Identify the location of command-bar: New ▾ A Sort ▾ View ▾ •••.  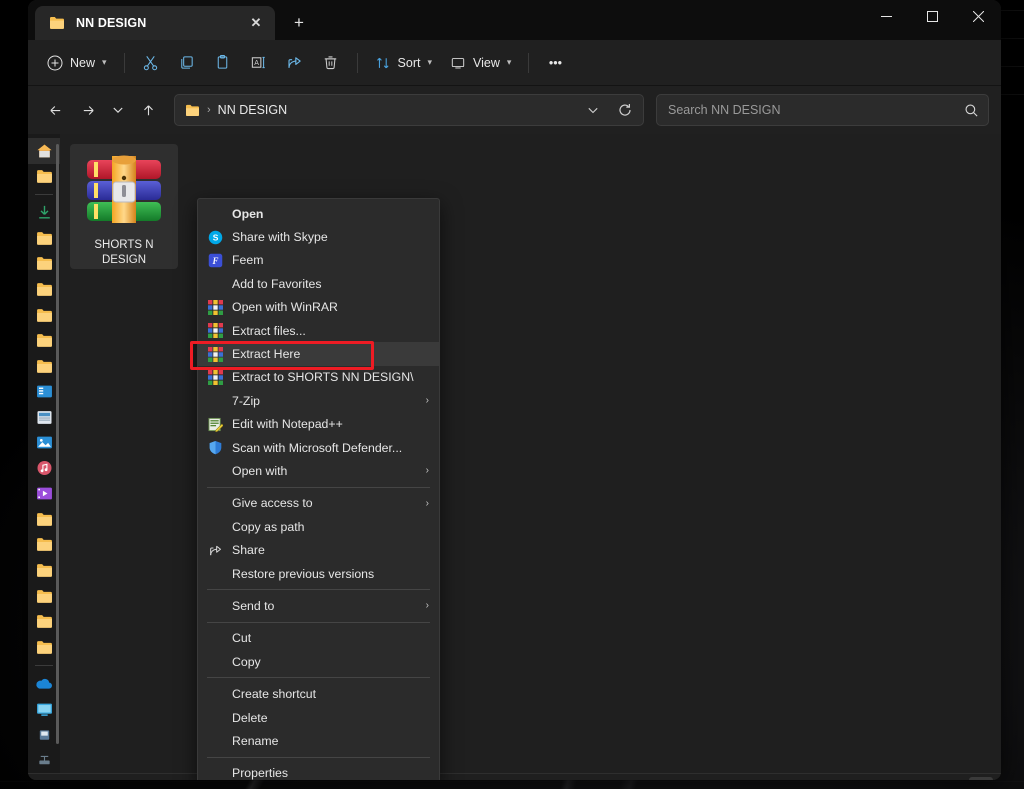
(514, 63).